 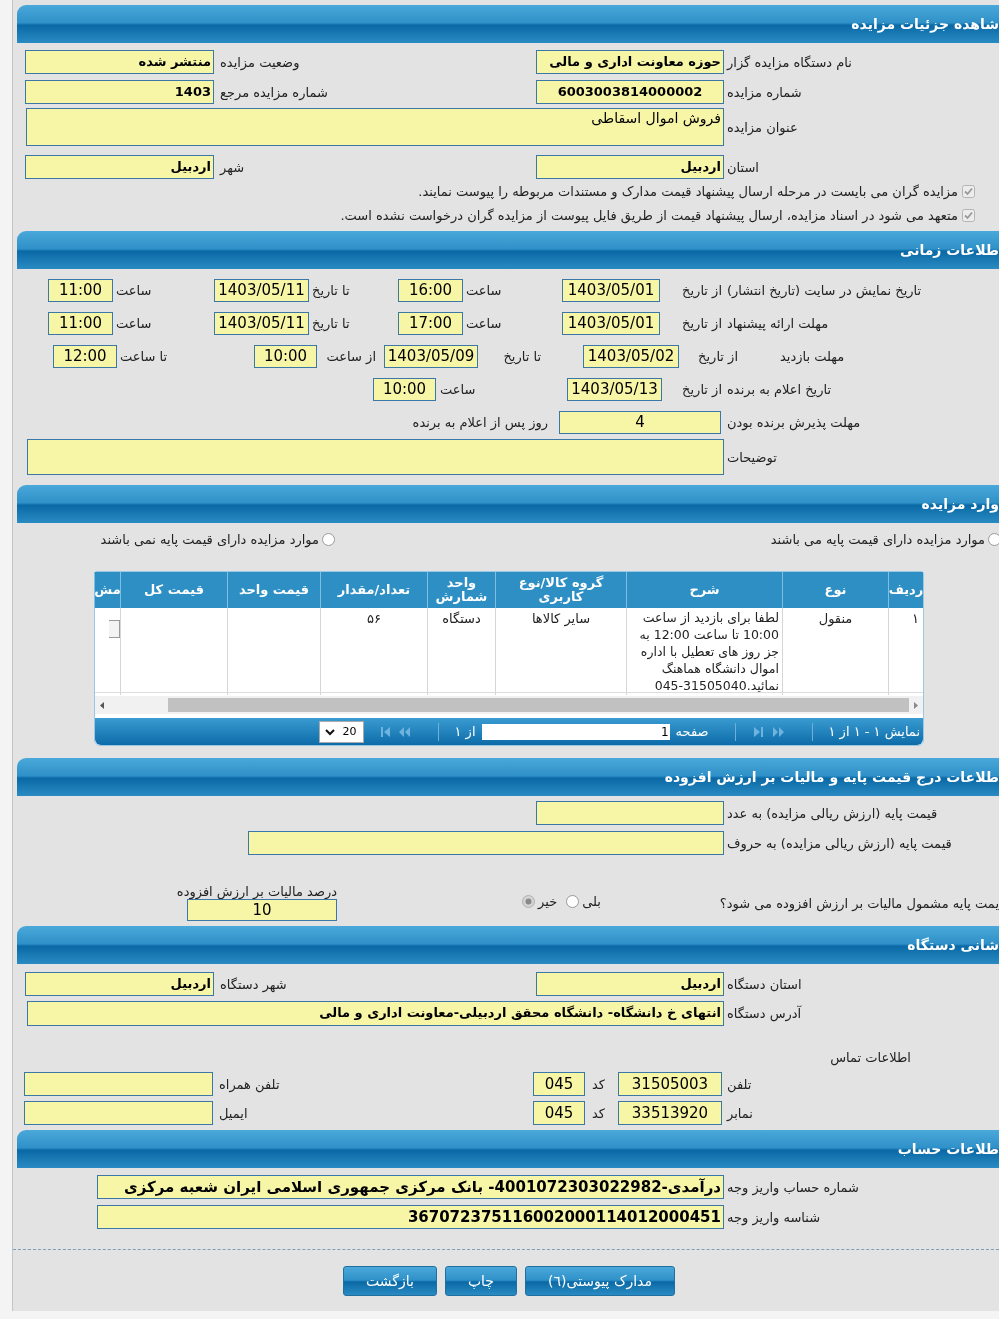 I want to click on field-label: نمابر, so click(x=739, y=1113).